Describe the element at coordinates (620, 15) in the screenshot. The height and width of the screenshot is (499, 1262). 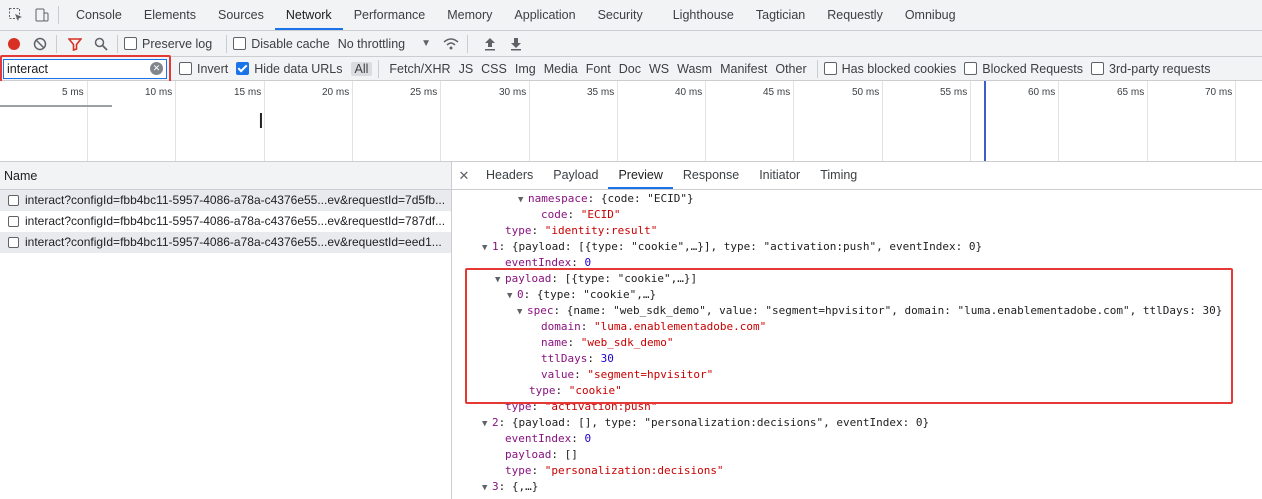
I see `tab-security: Security` at that location.